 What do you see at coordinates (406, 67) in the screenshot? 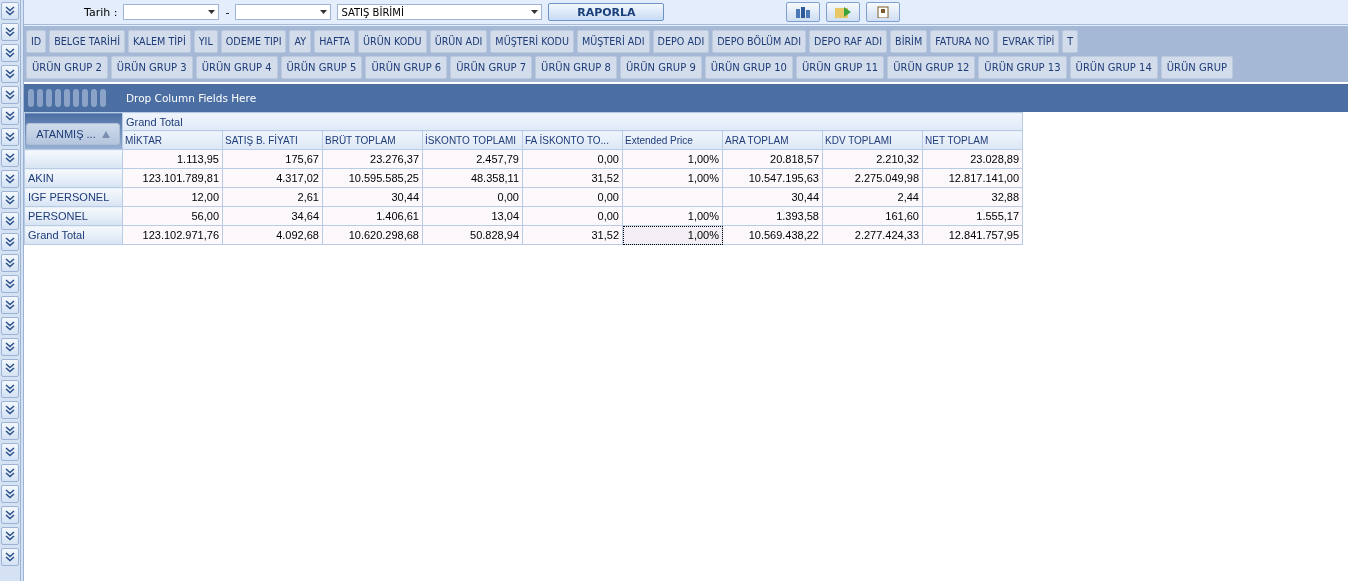
I see `field-chip: ÜRÜN GRUP 6` at bounding box center [406, 67].